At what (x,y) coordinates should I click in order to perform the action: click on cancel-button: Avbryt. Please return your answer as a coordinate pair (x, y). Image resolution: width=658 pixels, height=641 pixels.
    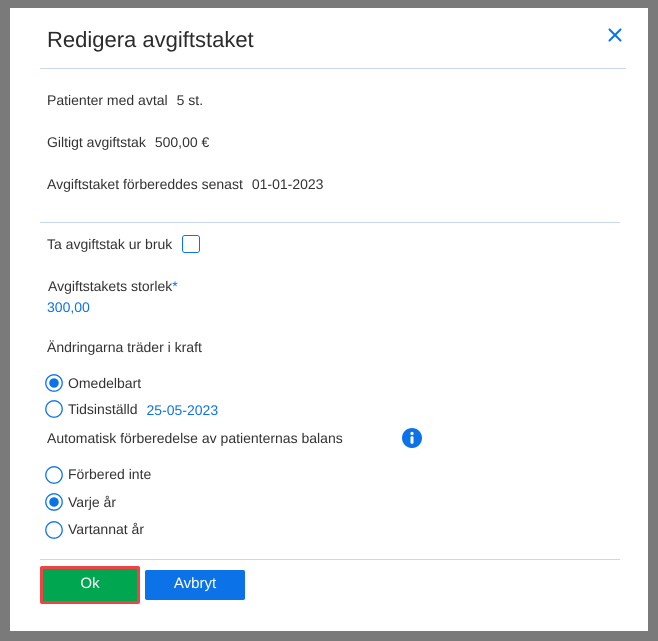
    Looking at the image, I should click on (195, 585).